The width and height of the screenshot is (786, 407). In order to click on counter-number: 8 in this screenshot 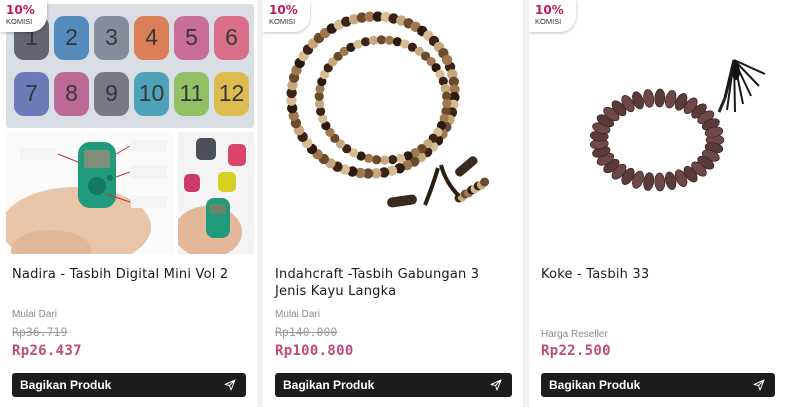, I will do `click(71, 93)`.